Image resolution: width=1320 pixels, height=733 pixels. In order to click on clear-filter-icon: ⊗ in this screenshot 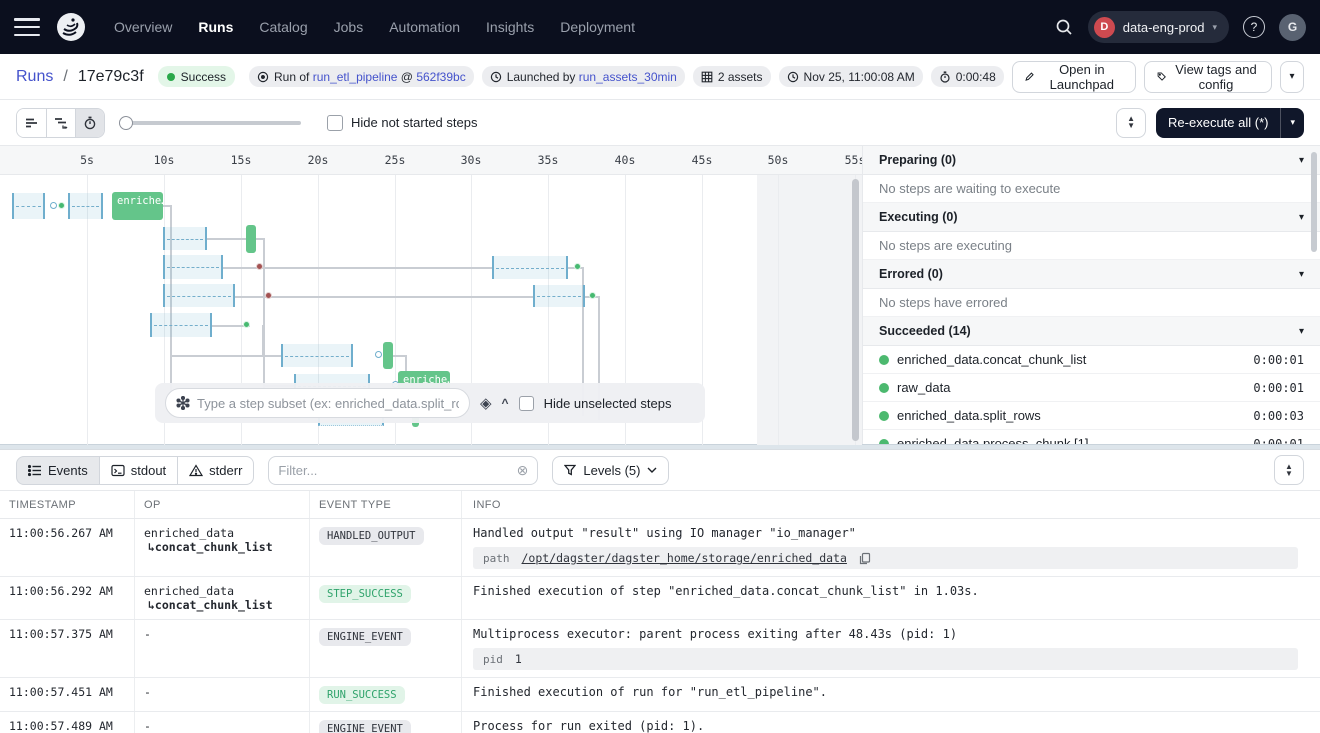, I will do `click(523, 470)`.